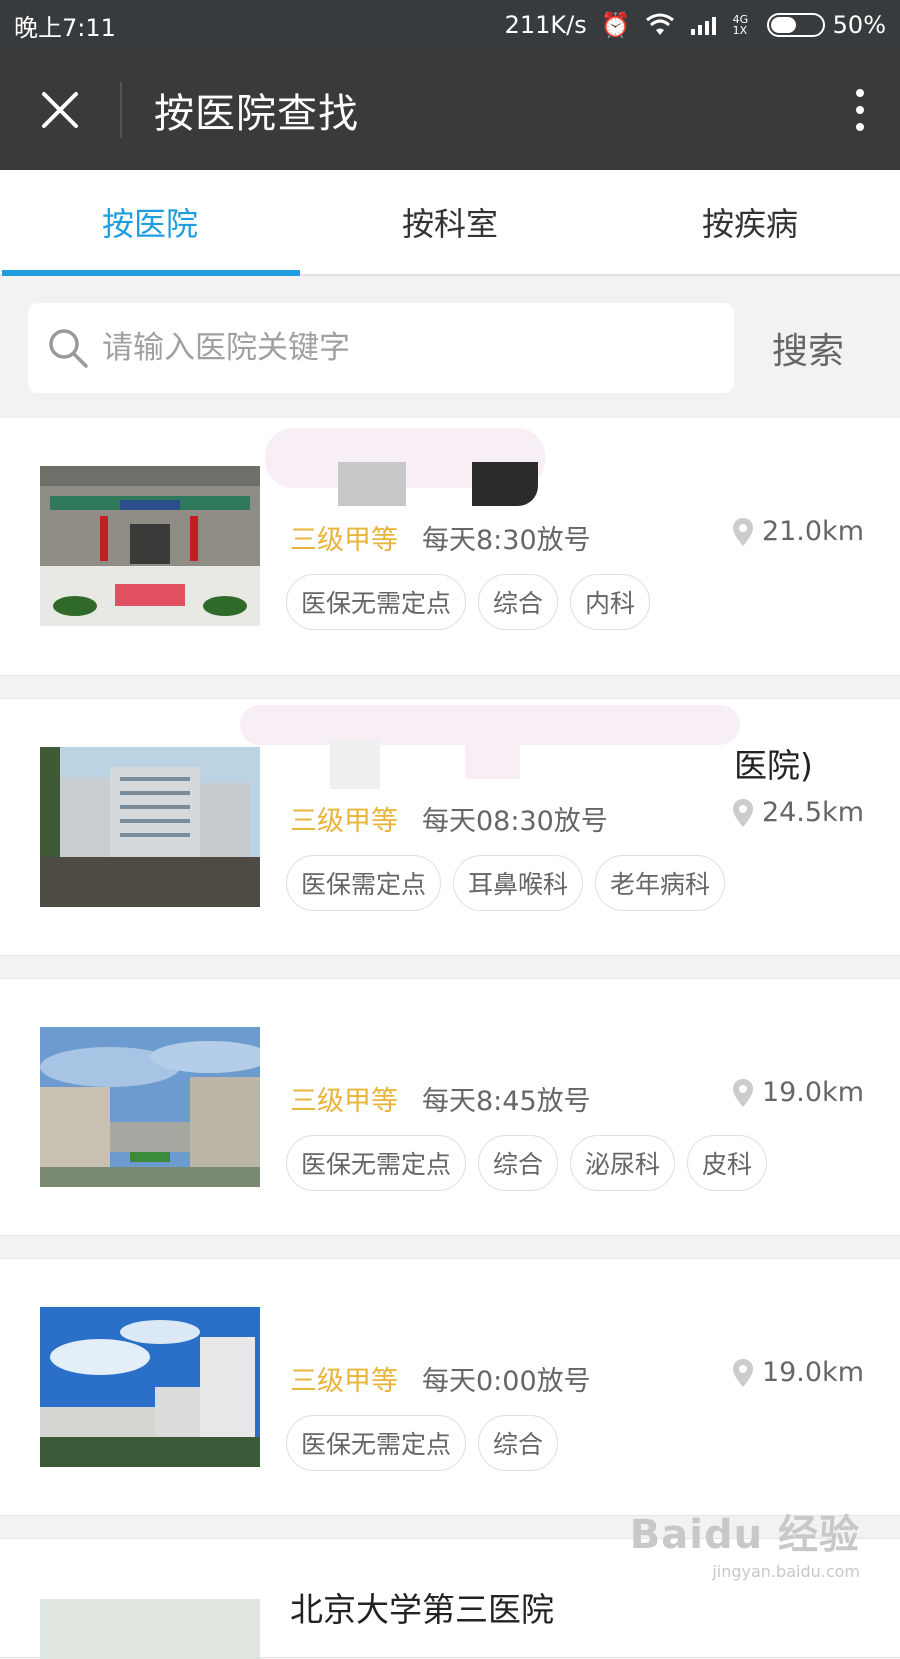 Image resolution: width=900 pixels, height=1659 pixels. Describe the element at coordinates (450, 25) in the screenshot. I see `status-bar: 晚上7:11 211K/s ⏰ 4G 1X 50%` at that location.